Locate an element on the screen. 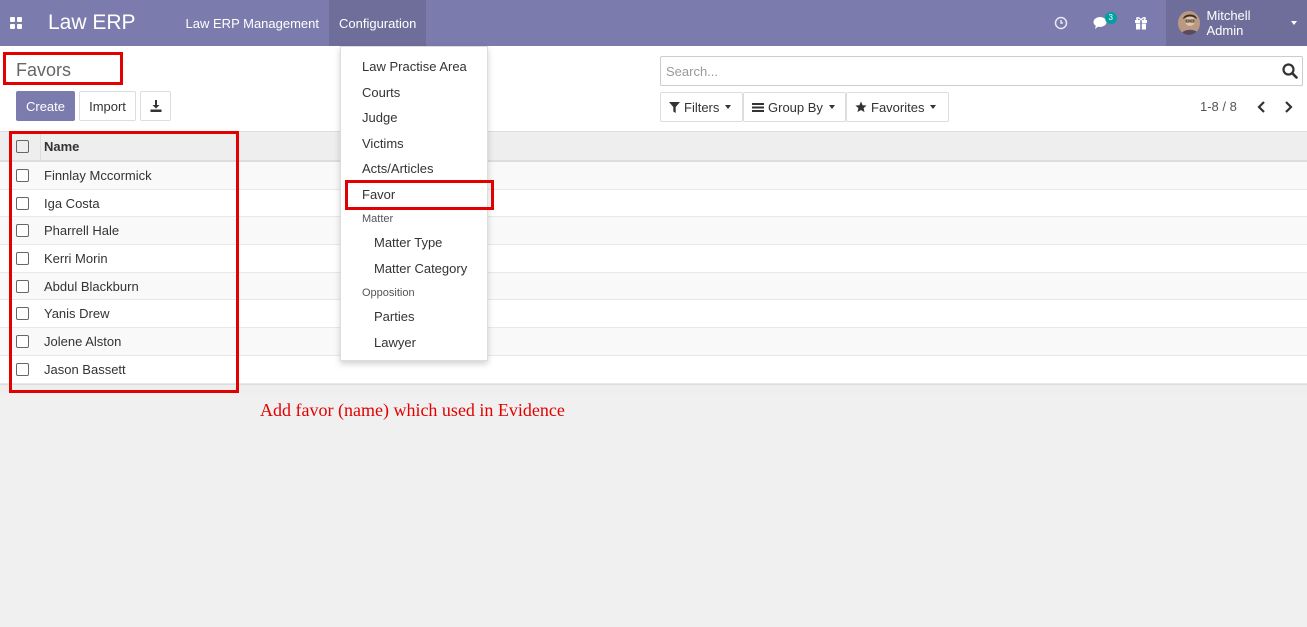  dropdown-item-judge: Judge is located at coordinates (379, 117).